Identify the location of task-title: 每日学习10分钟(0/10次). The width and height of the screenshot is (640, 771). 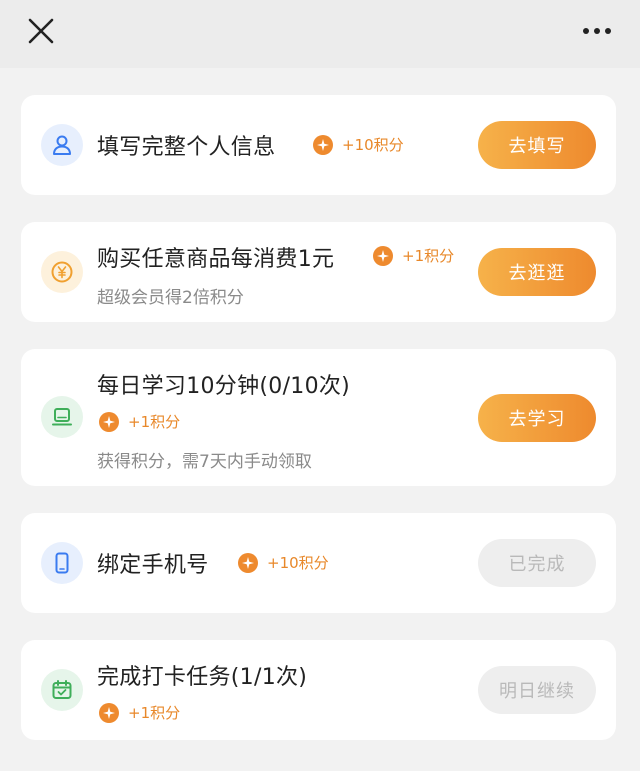
(224, 386).